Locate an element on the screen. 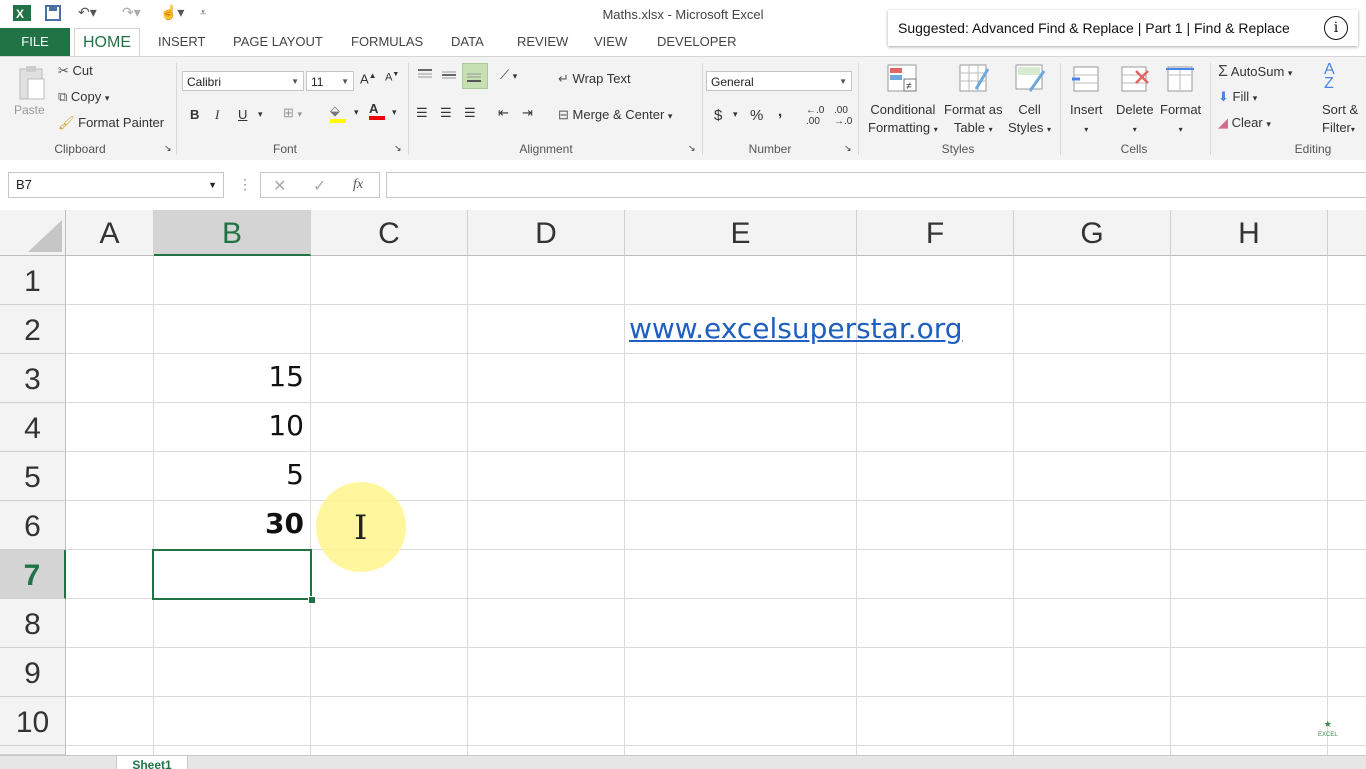 The image size is (1366, 769). column-header-f: F is located at coordinates (935, 233).